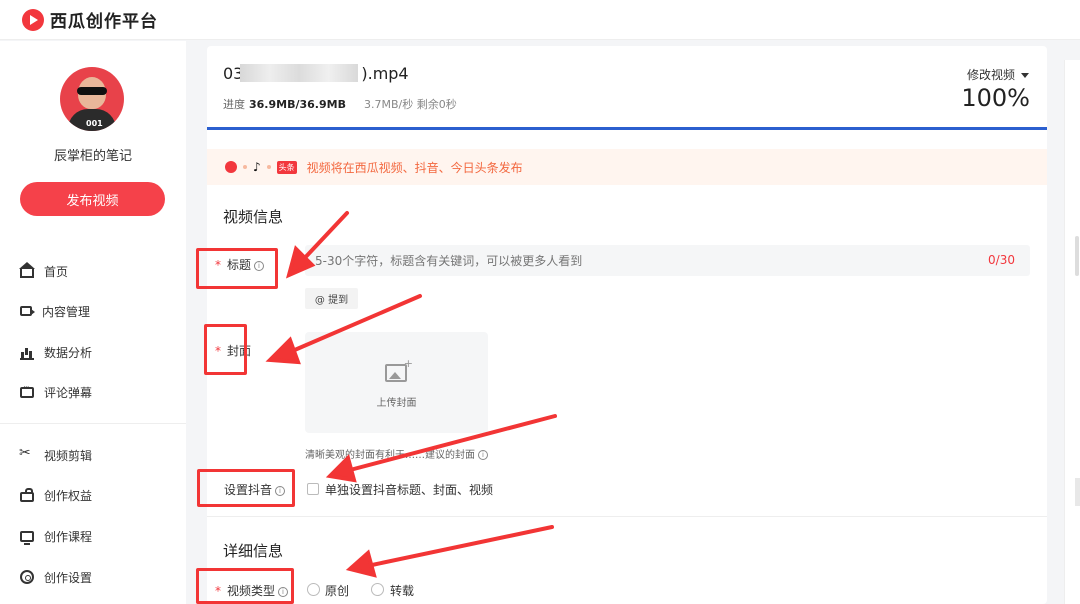  I want to click on progress-value: 36.9MB/36.9MB, so click(297, 104).